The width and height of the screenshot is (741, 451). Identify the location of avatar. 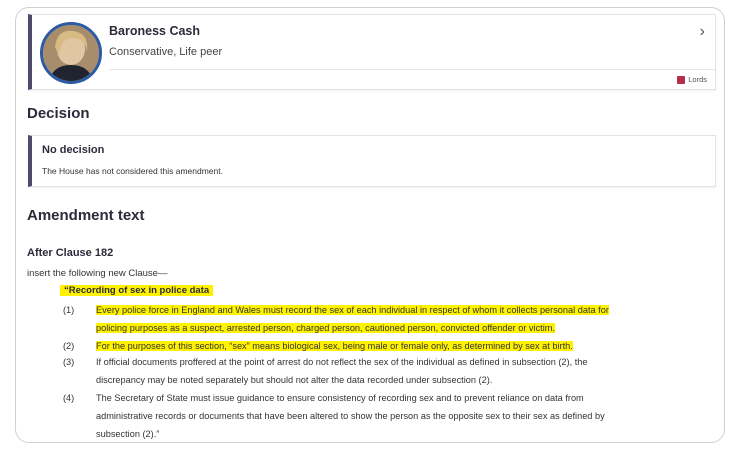
(71, 53).